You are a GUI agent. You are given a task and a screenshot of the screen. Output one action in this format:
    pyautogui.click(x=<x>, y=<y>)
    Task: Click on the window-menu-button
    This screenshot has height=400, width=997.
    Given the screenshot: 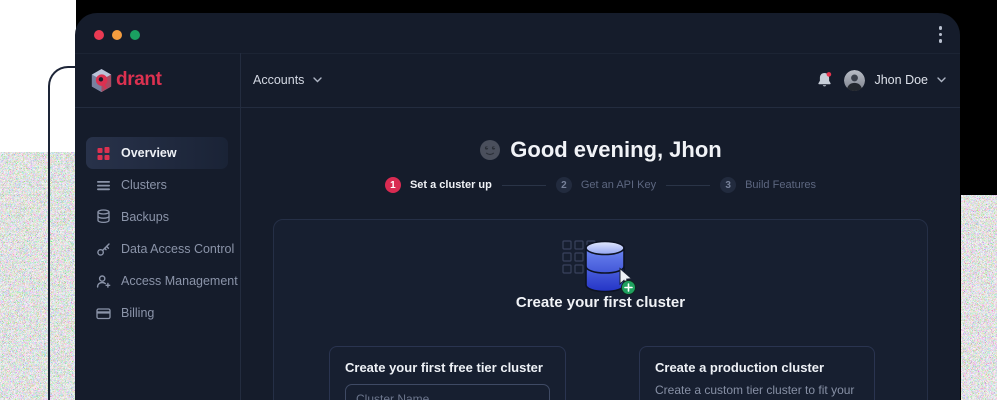 What is the action you would take?
    pyautogui.click(x=940, y=34)
    